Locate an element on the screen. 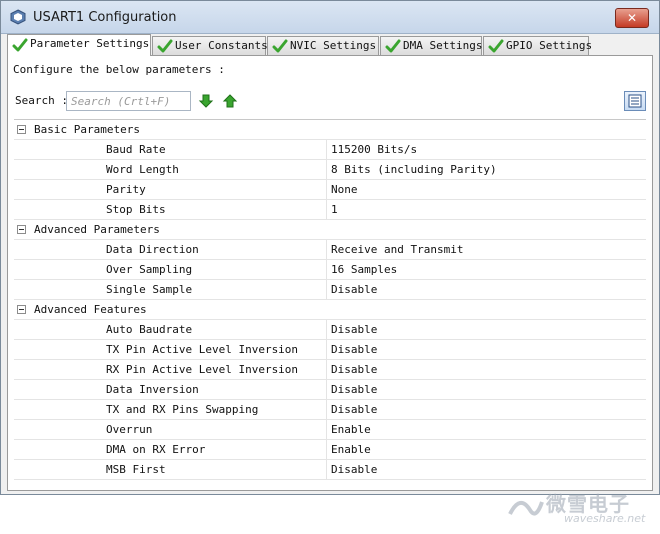 The image size is (660, 534). tab-label: GPIO Settings is located at coordinates (549, 45).